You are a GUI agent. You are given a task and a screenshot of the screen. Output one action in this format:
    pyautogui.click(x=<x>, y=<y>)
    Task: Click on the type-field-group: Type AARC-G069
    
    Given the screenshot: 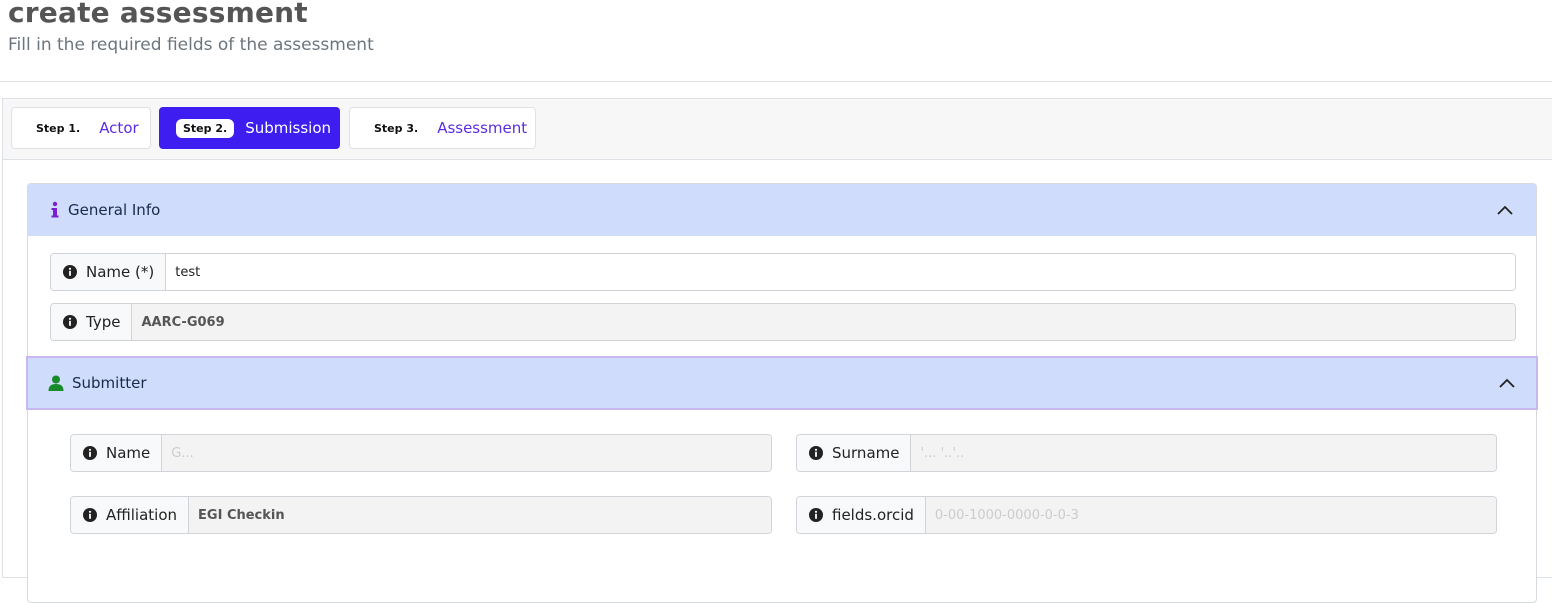 What is the action you would take?
    pyautogui.click(x=783, y=322)
    